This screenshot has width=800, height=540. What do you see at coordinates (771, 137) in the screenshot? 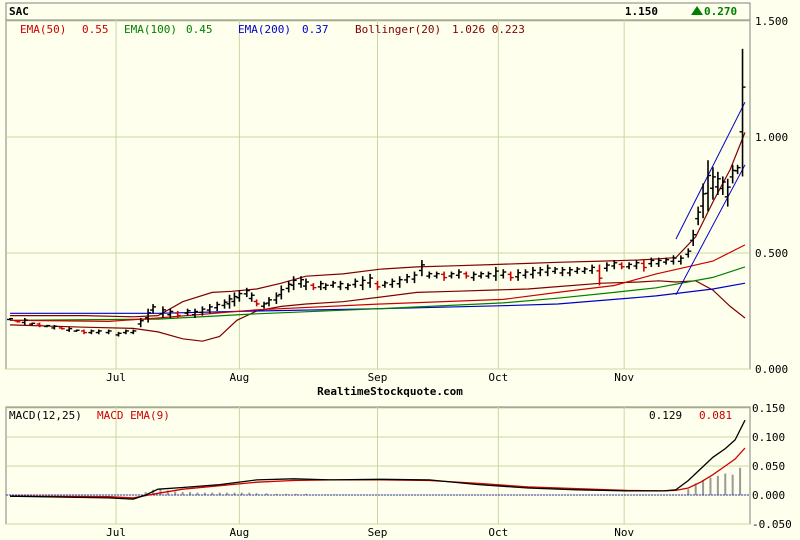
I see `price-y-tick-label: 1.000` at bounding box center [771, 137].